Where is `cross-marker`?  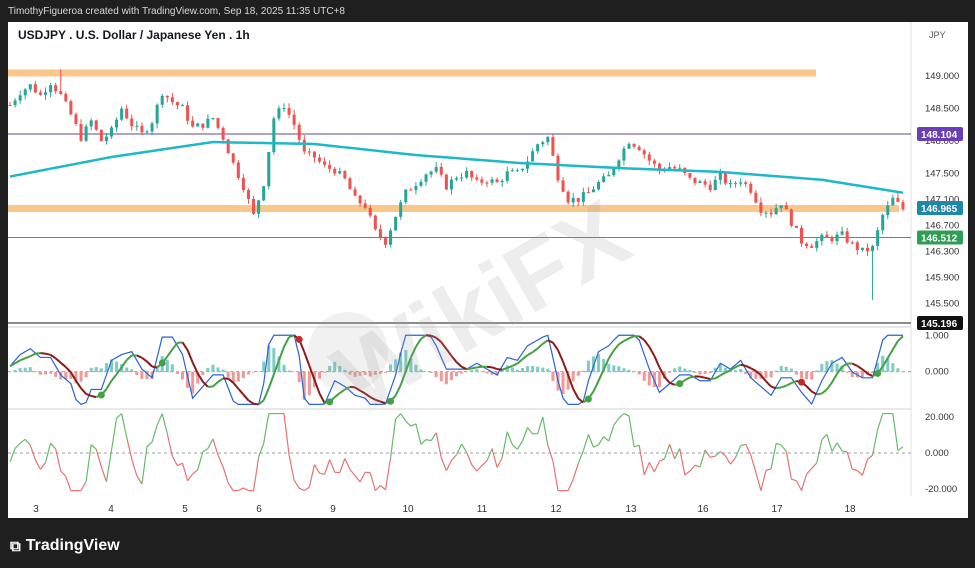
cross-marker is located at coordinates (878, 373).